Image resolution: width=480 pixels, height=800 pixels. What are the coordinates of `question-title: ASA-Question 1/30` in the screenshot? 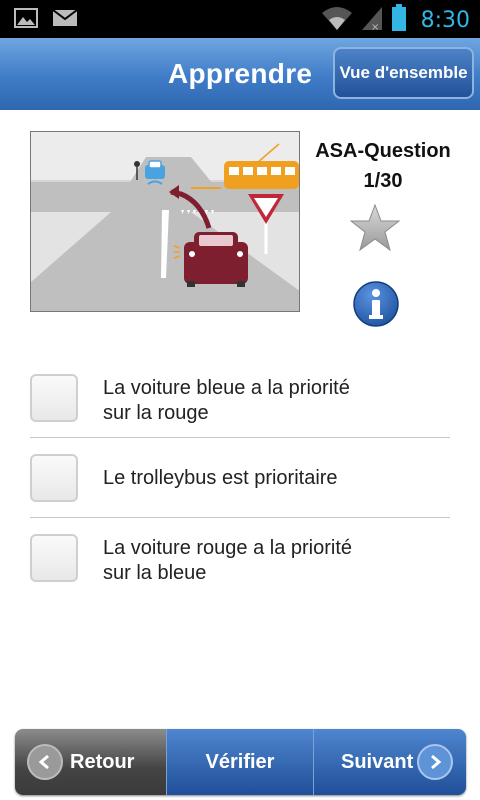 It's located at (383, 166).